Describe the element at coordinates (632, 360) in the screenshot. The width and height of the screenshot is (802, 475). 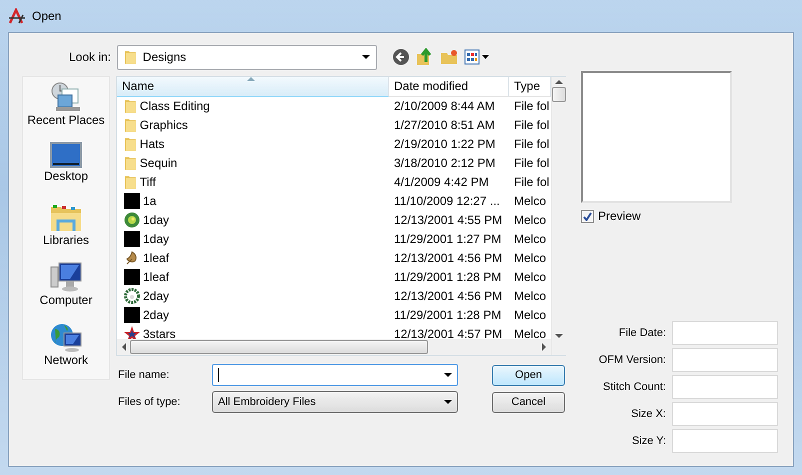
I see `info-label: OFM Version:` at that location.